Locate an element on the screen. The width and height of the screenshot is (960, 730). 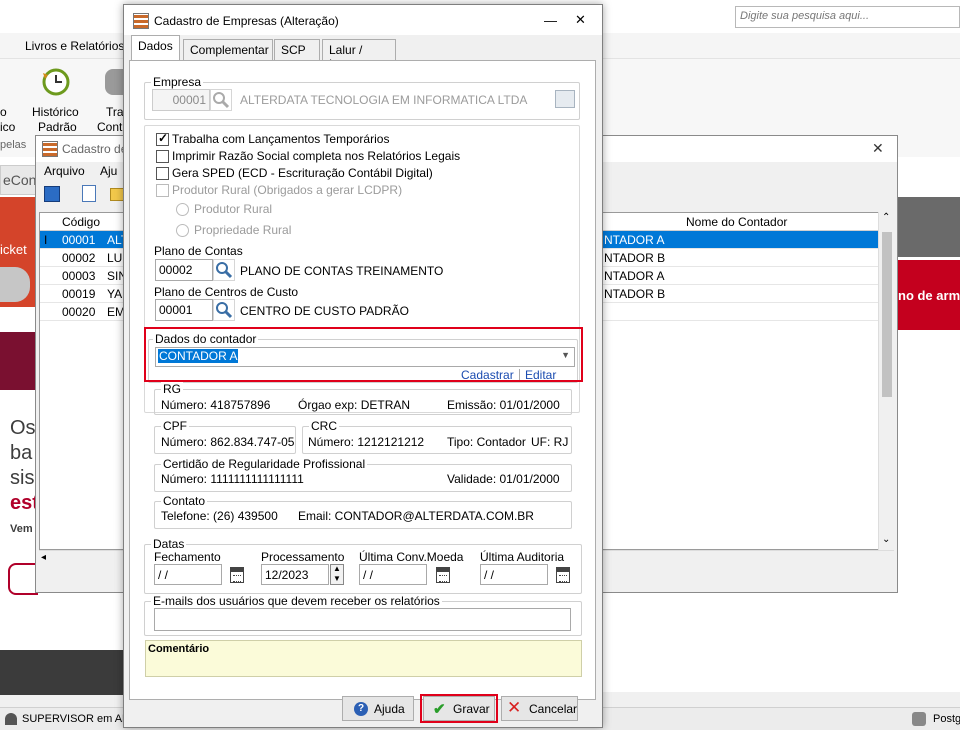
promo-button is located at coordinates (23, 579).